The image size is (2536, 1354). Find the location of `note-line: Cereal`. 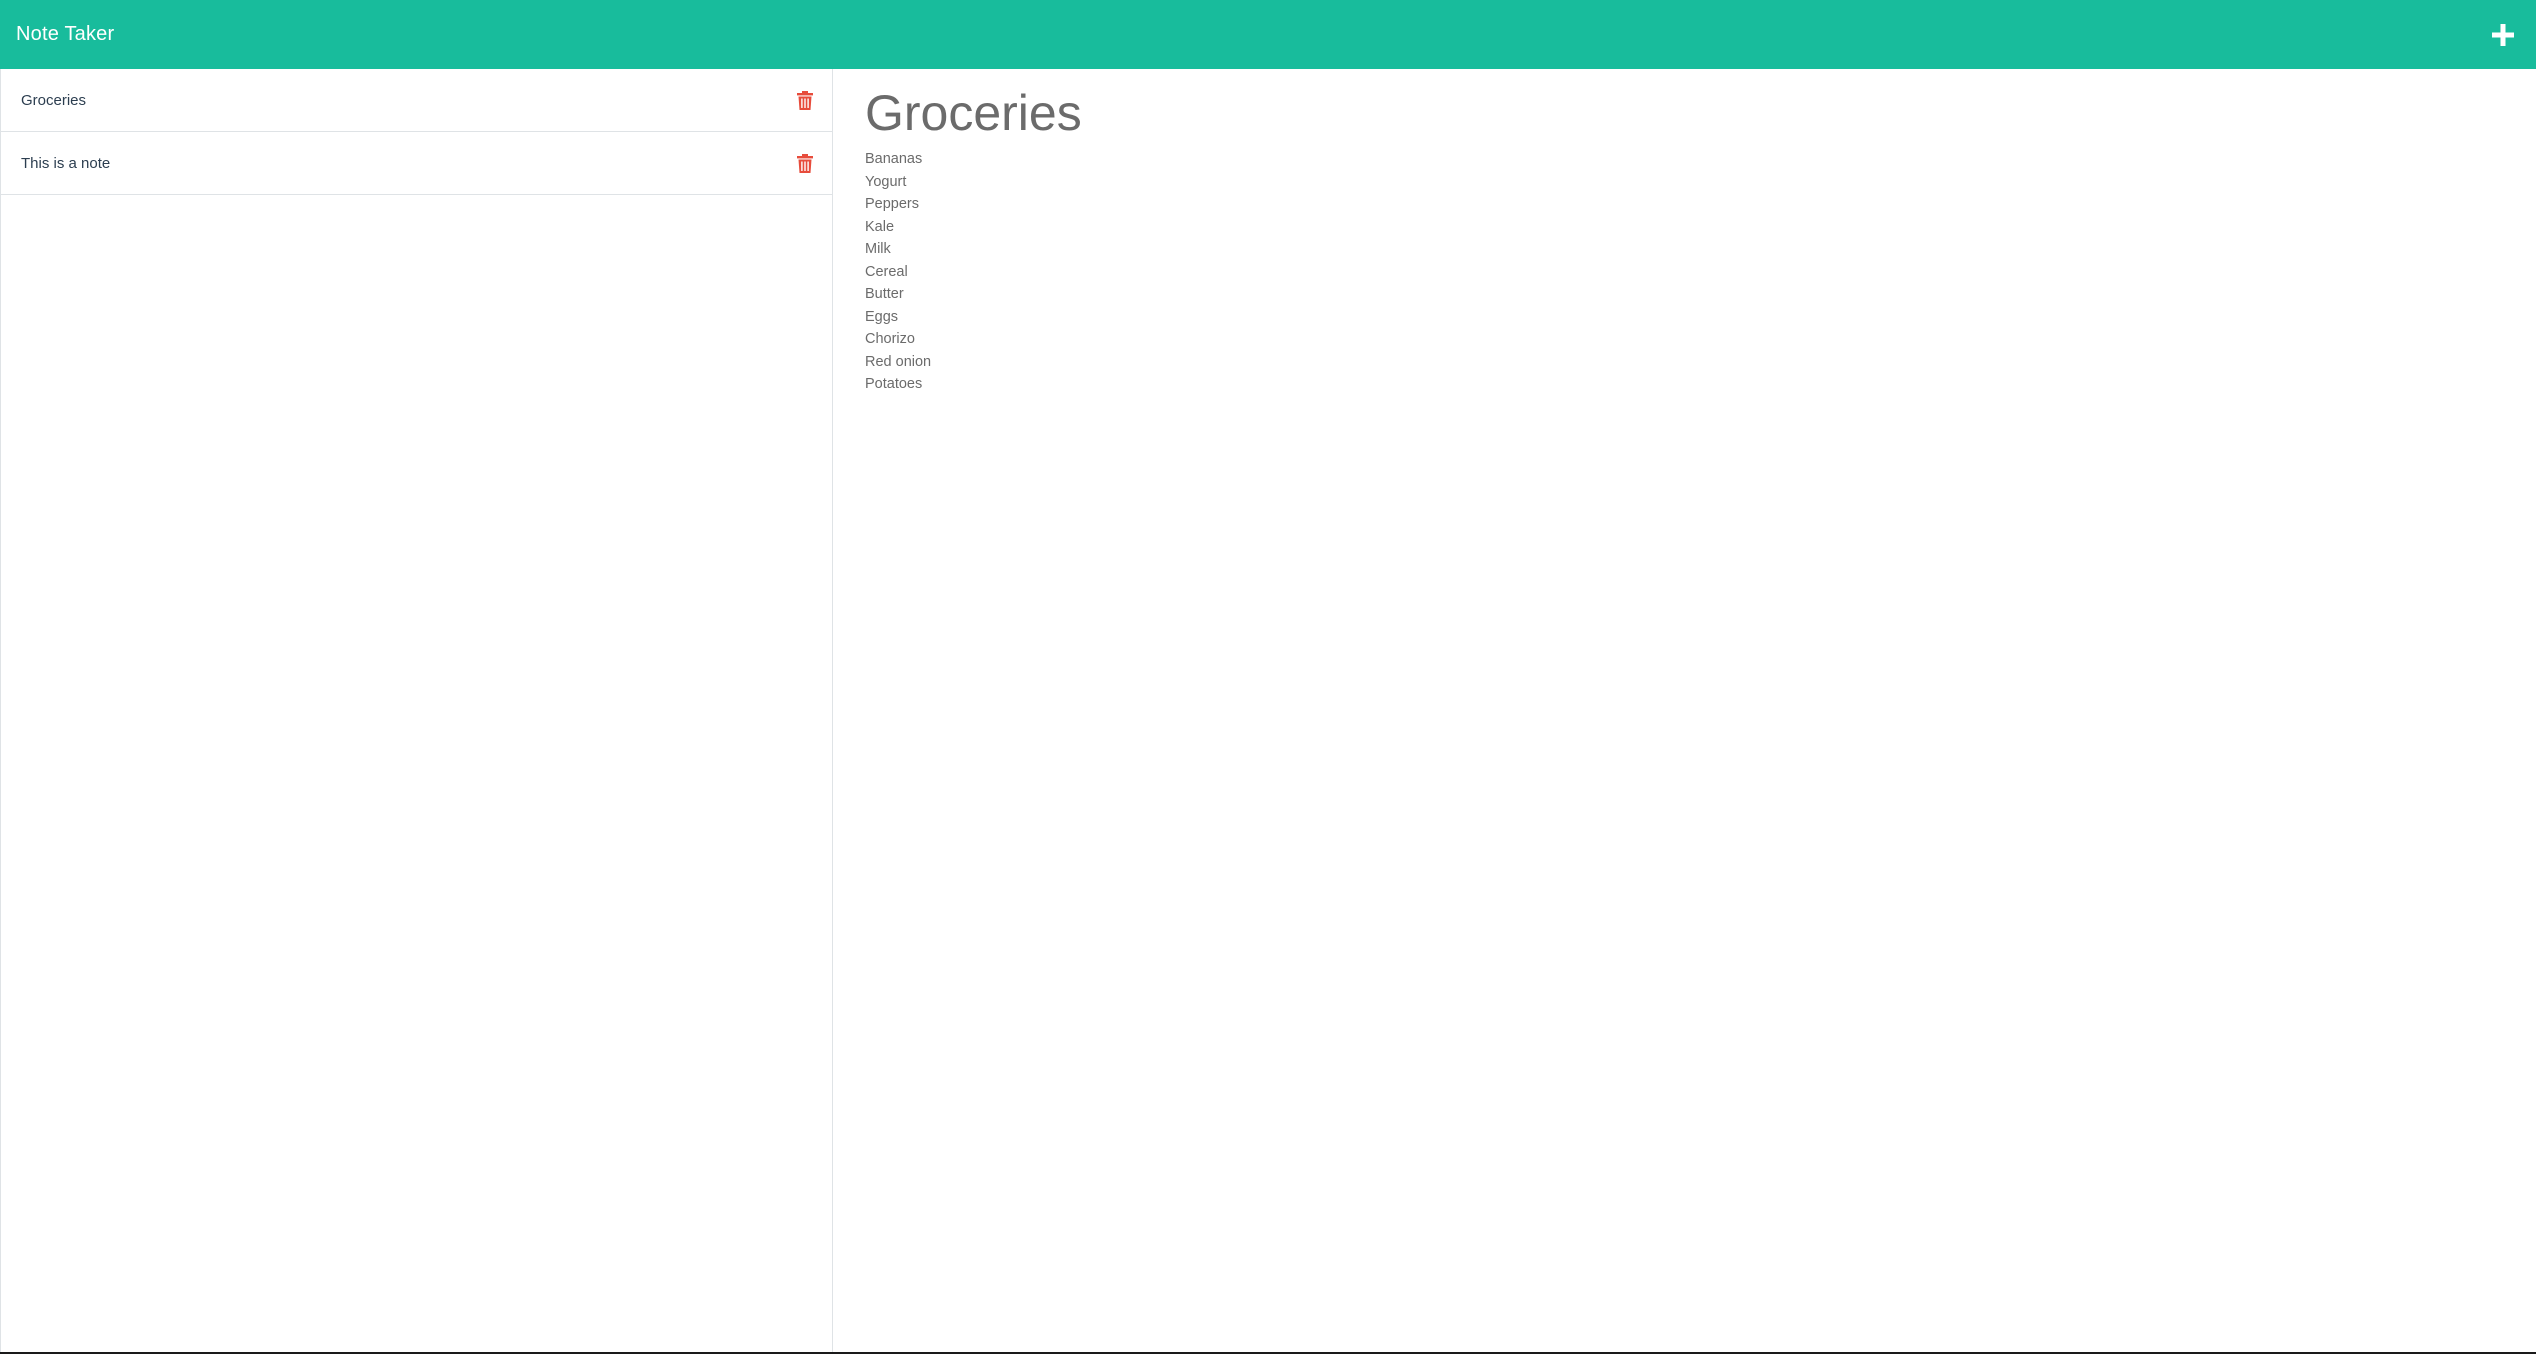

note-line: Cereal is located at coordinates (886, 271).